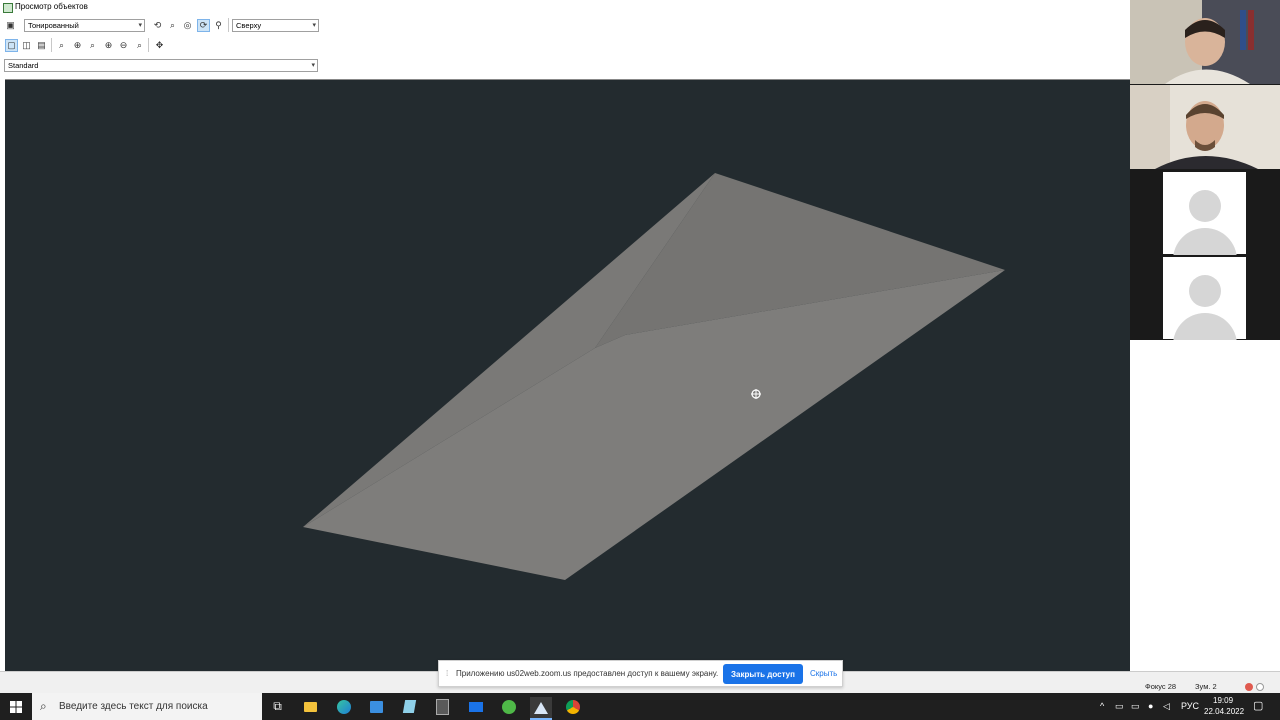 The width and height of the screenshot is (1280, 720). Describe the element at coordinates (310, 706) in the screenshot. I see `file-explorer-icon` at that location.